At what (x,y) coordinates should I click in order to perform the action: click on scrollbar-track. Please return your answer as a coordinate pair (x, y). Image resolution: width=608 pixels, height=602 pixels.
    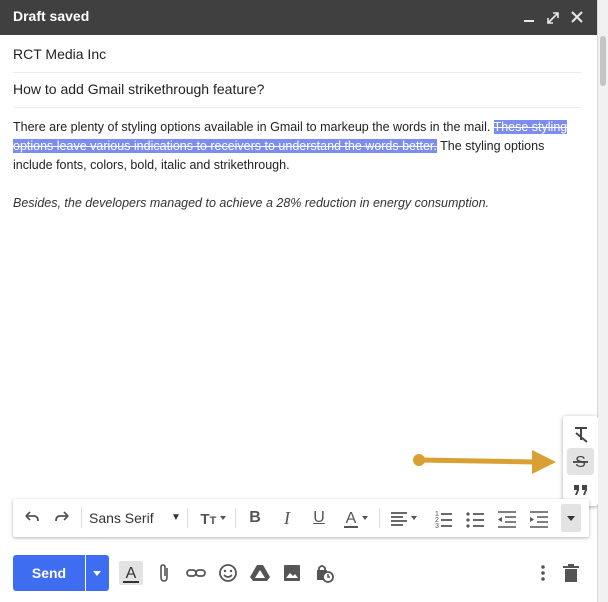
    Looking at the image, I should click on (603, 301).